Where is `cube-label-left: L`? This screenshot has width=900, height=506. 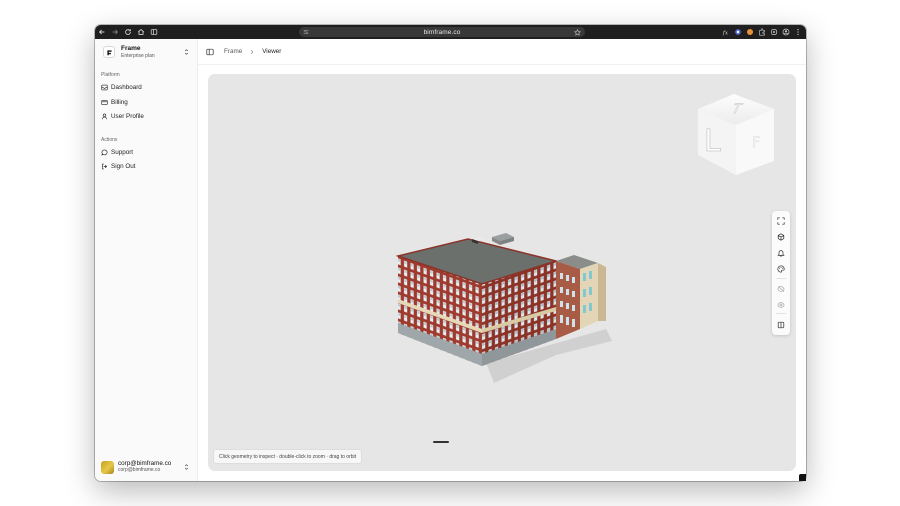 cube-label-left: L is located at coordinates (712, 141).